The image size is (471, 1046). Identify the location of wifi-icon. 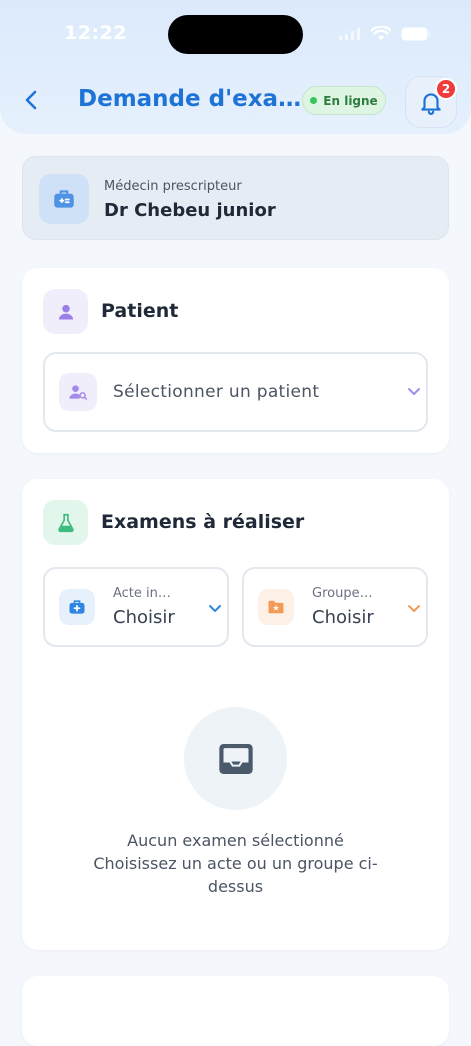
(381, 33).